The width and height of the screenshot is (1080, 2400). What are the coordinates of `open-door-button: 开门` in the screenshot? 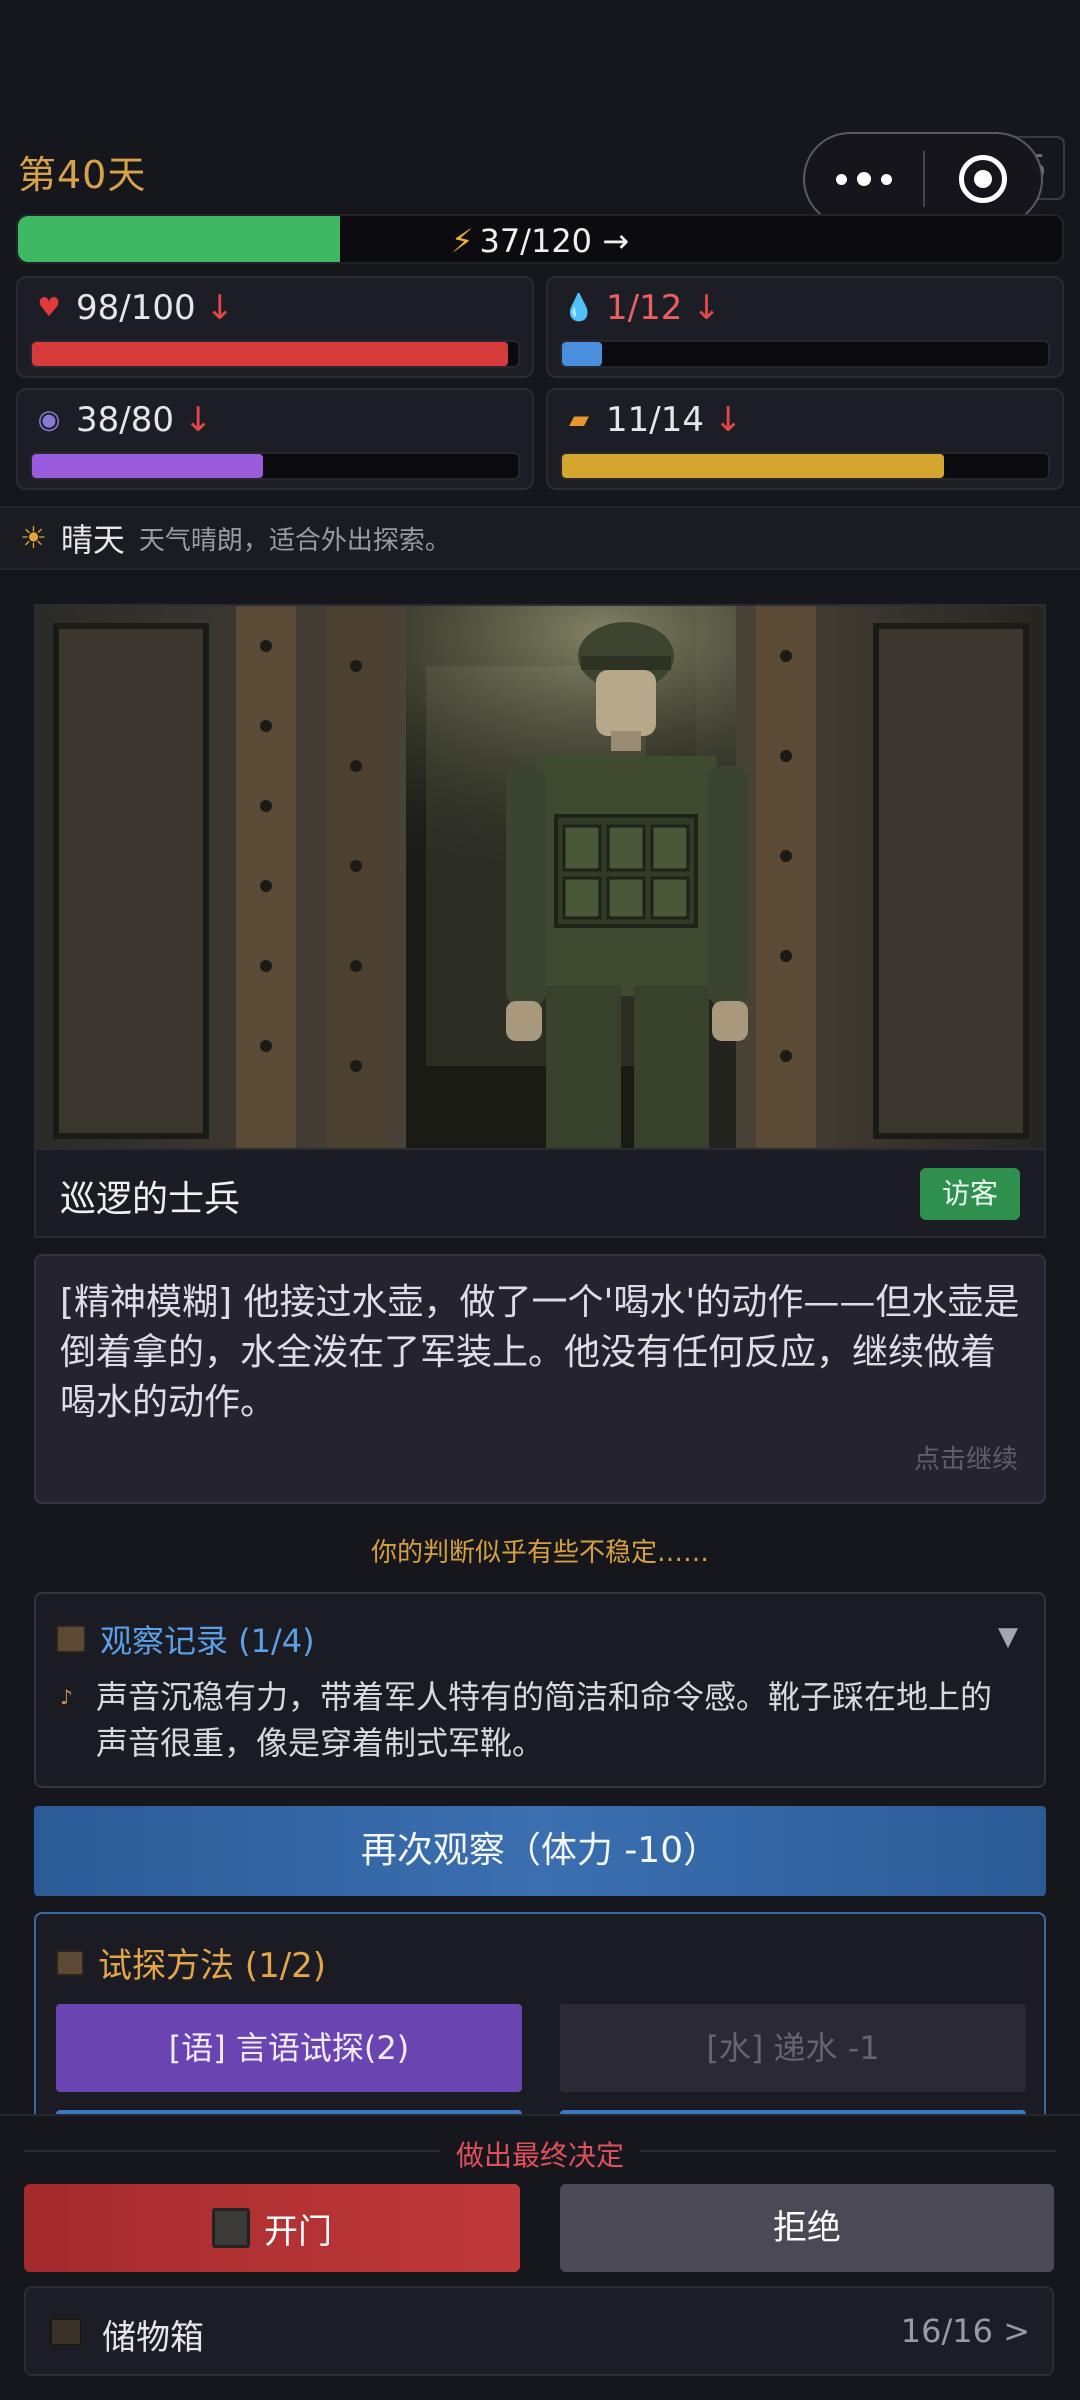 It's located at (272, 2228).